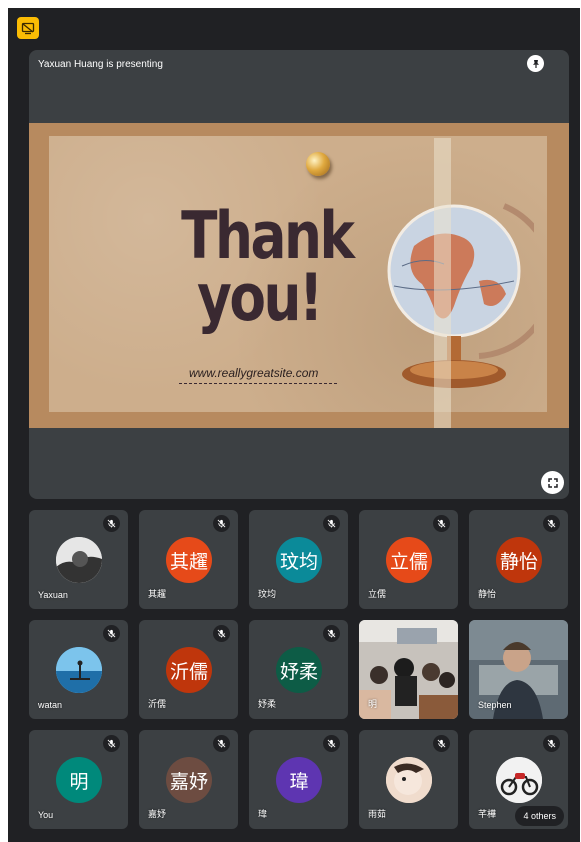  What do you see at coordinates (260, 298) in the screenshot?
I see `slide-title-line2: you!` at bounding box center [260, 298].